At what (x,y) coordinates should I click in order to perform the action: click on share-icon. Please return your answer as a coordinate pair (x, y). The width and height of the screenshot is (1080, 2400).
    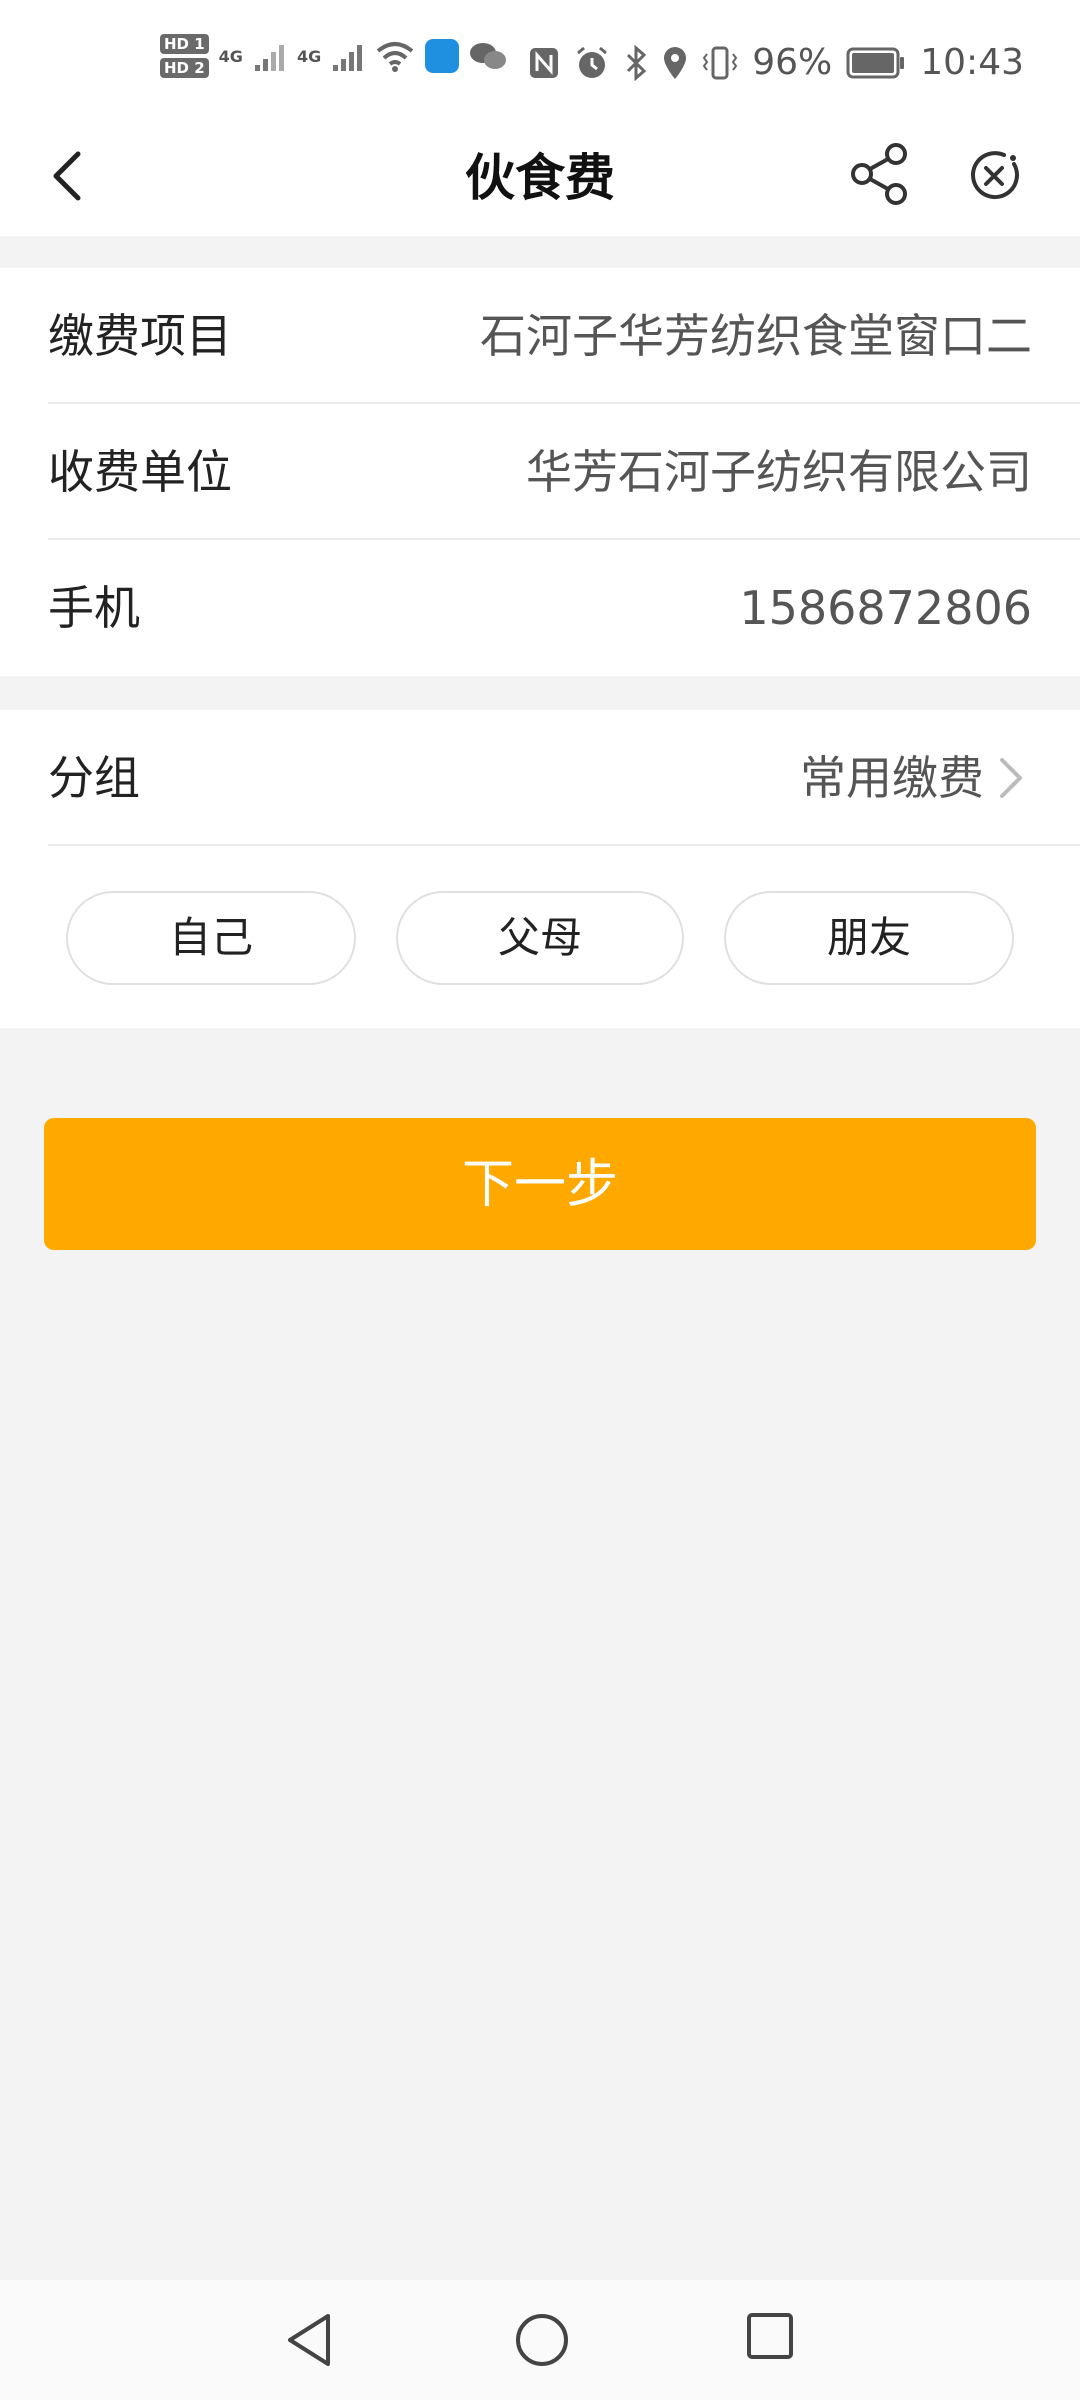
    Looking at the image, I should click on (880, 174).